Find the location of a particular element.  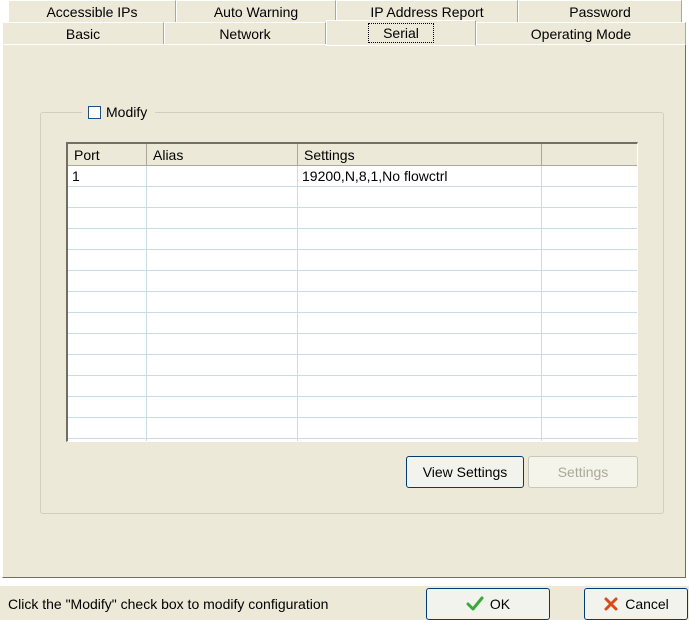

tab-label: Auto Warning is located at coordinates (256, 12).